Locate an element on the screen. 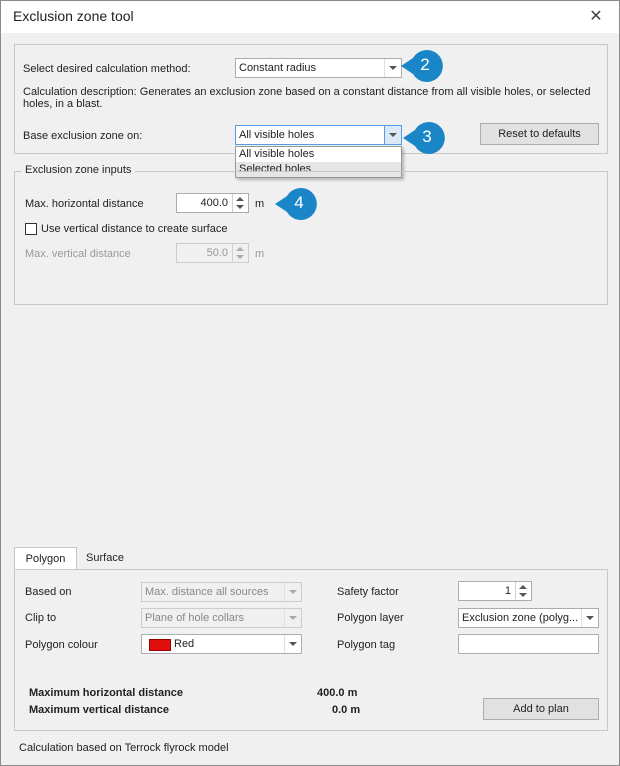 The height and width of the screenshot is (766, 620). use-vertical-label: Use vertical distance to create surface is located at coordinates (134, 229).